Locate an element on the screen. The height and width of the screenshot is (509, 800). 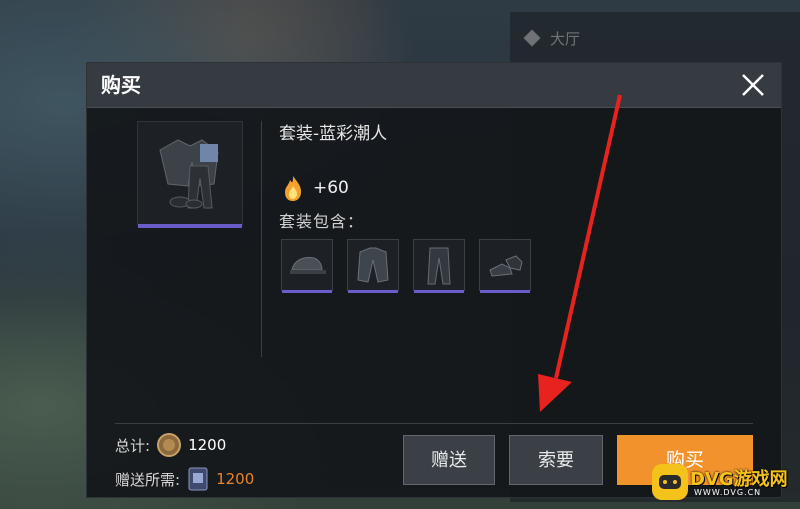
watermark: DVG游戏网 WWW.DVG.CN is located at coordinates (723, 482).